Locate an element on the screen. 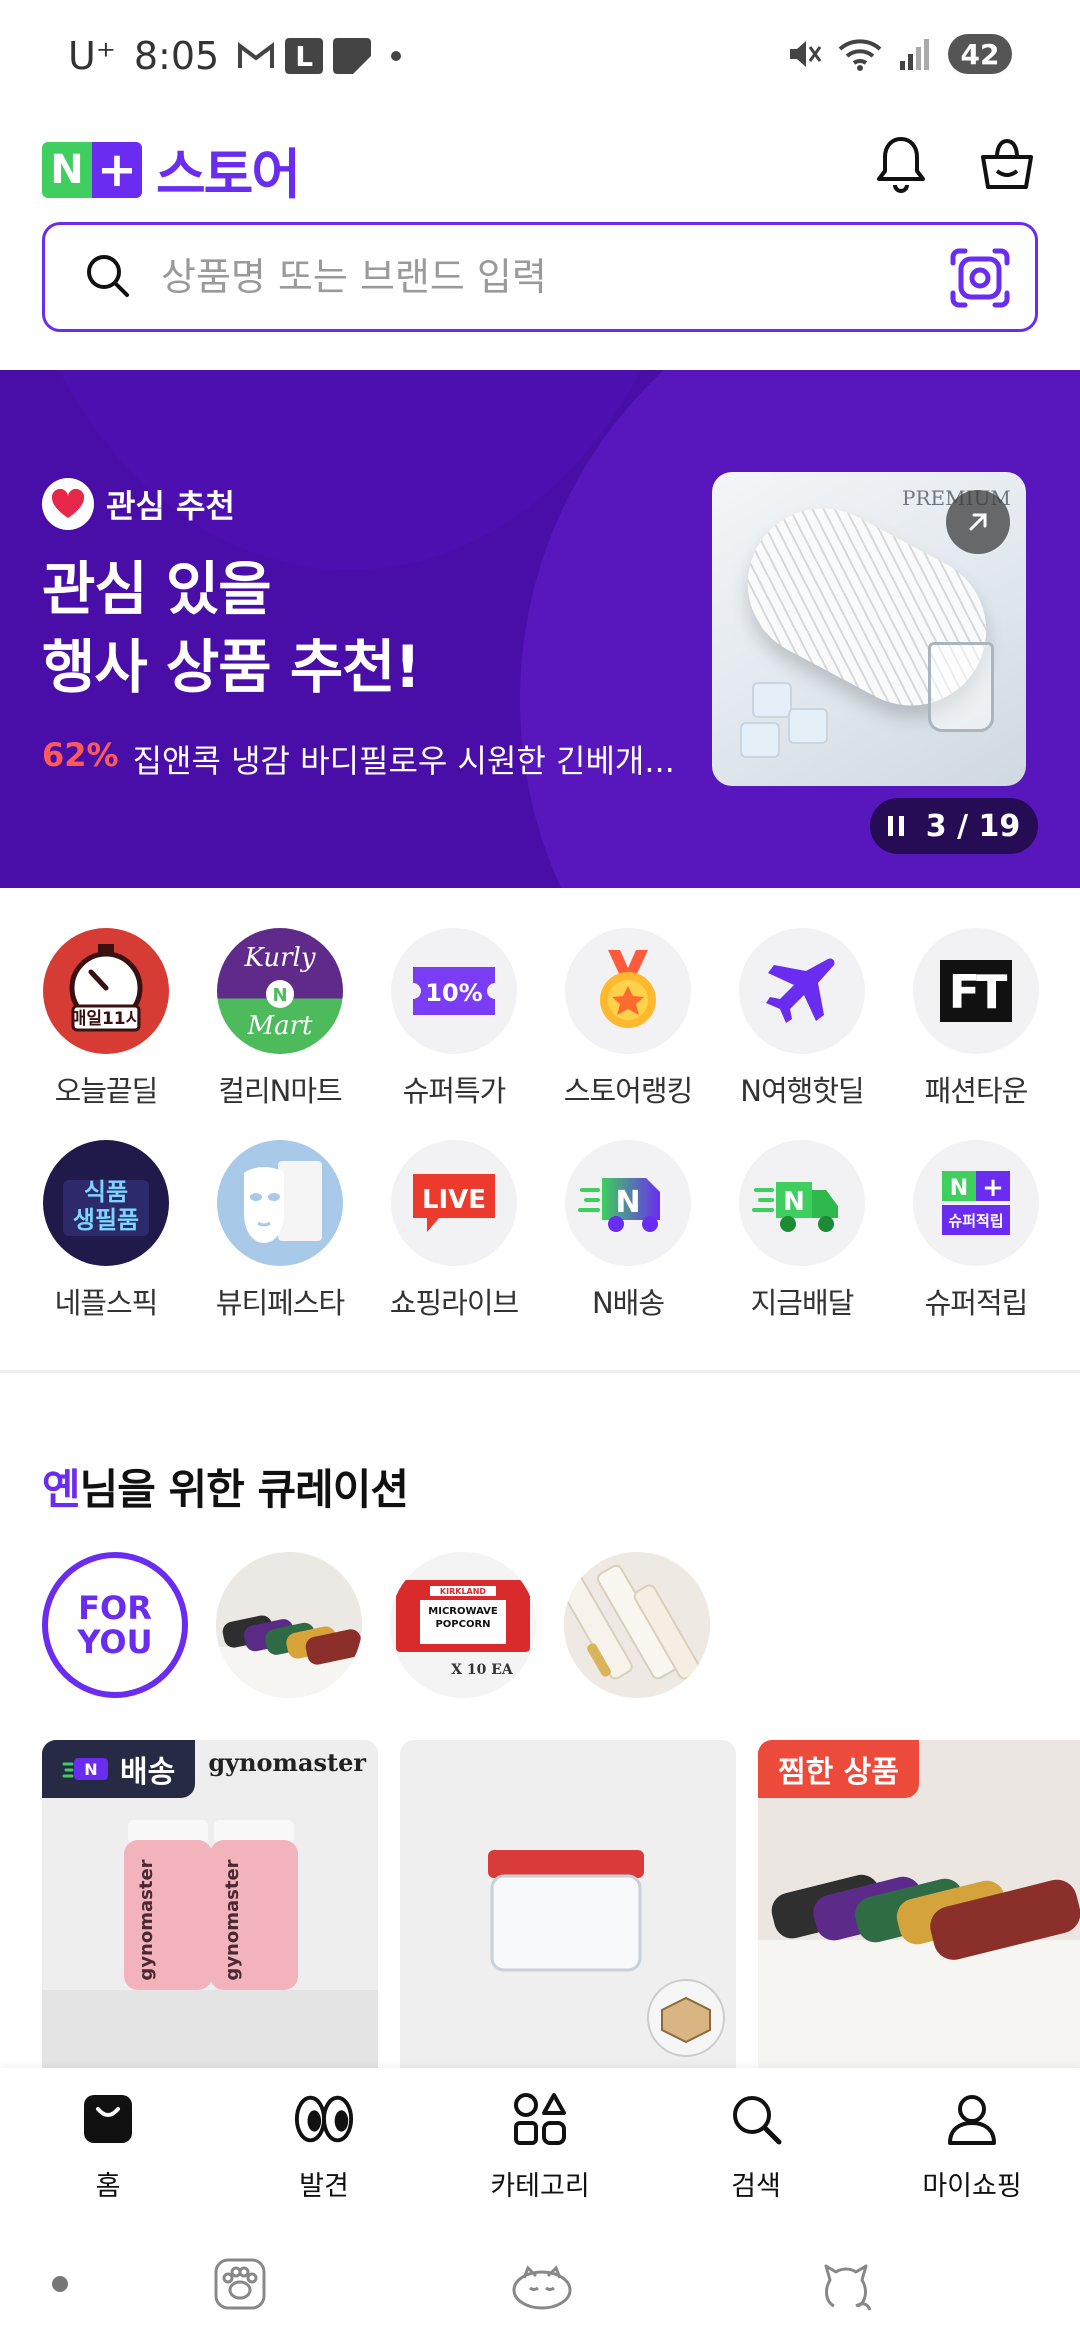  product-card is located at coordinates (568, 1905).